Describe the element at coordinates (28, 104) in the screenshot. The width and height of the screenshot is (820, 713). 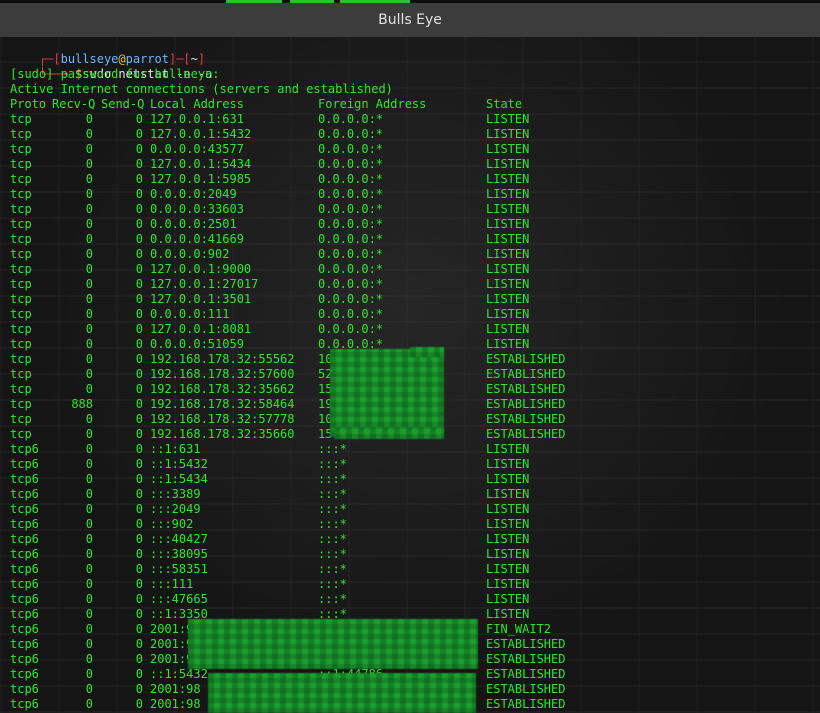
I see `column-header: Proto` at that location.